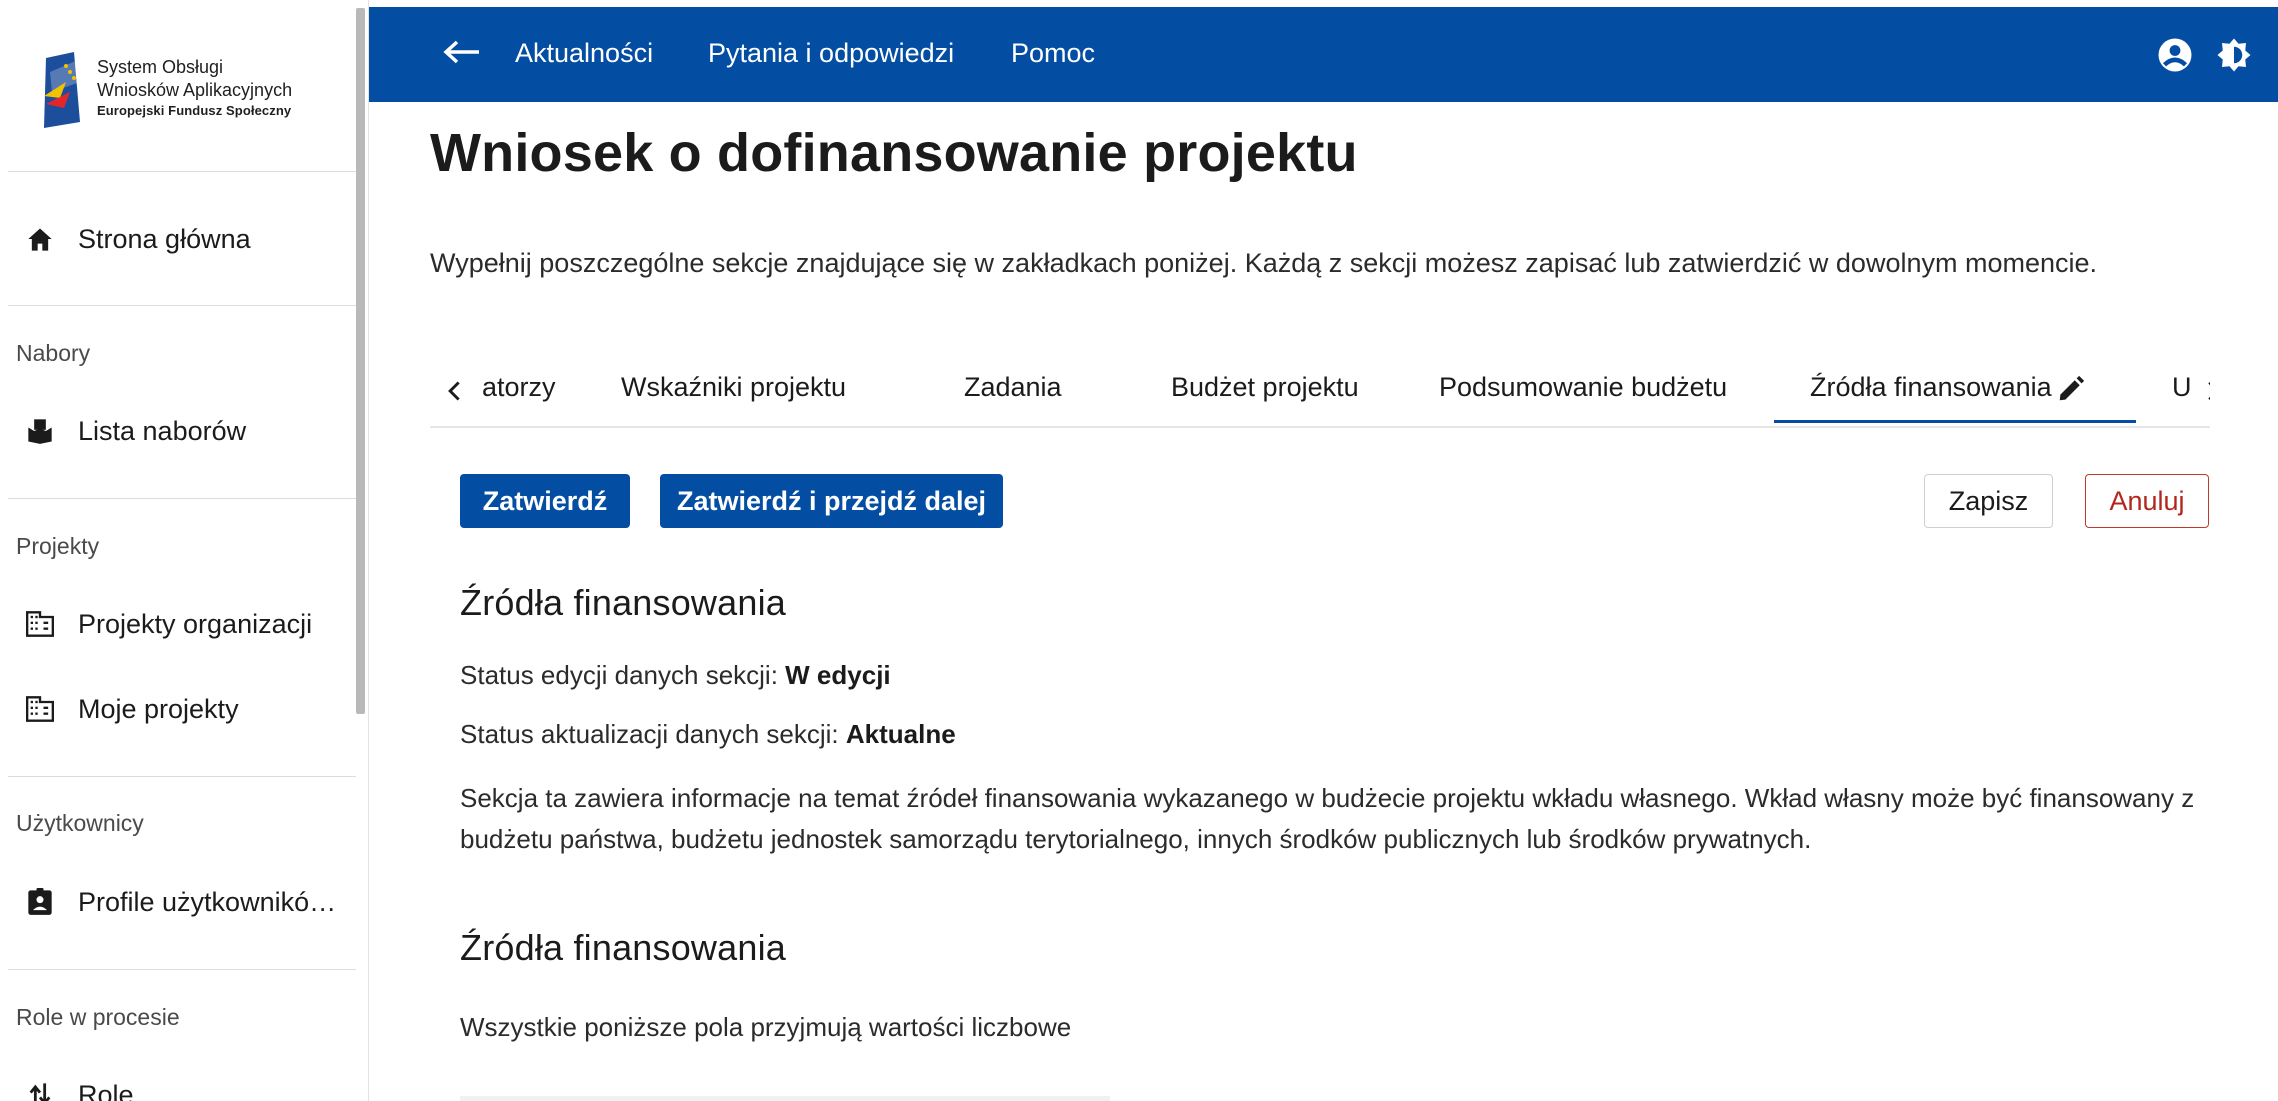 This screenshot has height=1101, width=2278. I want to click on sidebar-heading-uzytkownicy: Użytkownicy, so click(80, 823).